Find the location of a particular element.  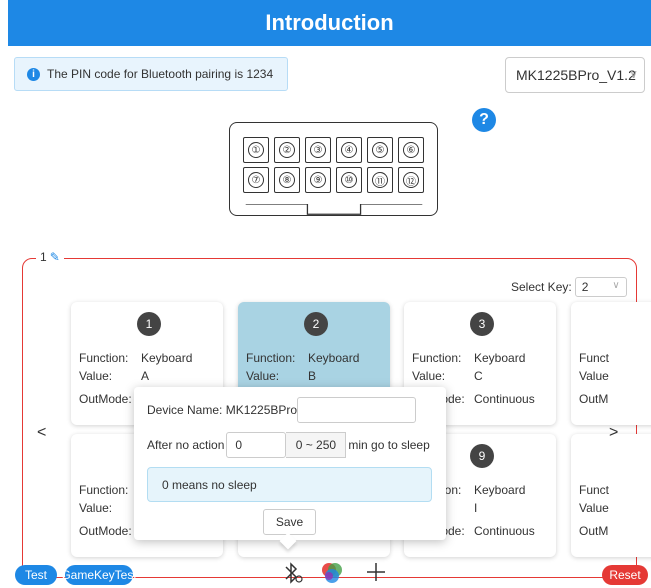

device-key-number: ⑤ is located at coordinates (380, 150).